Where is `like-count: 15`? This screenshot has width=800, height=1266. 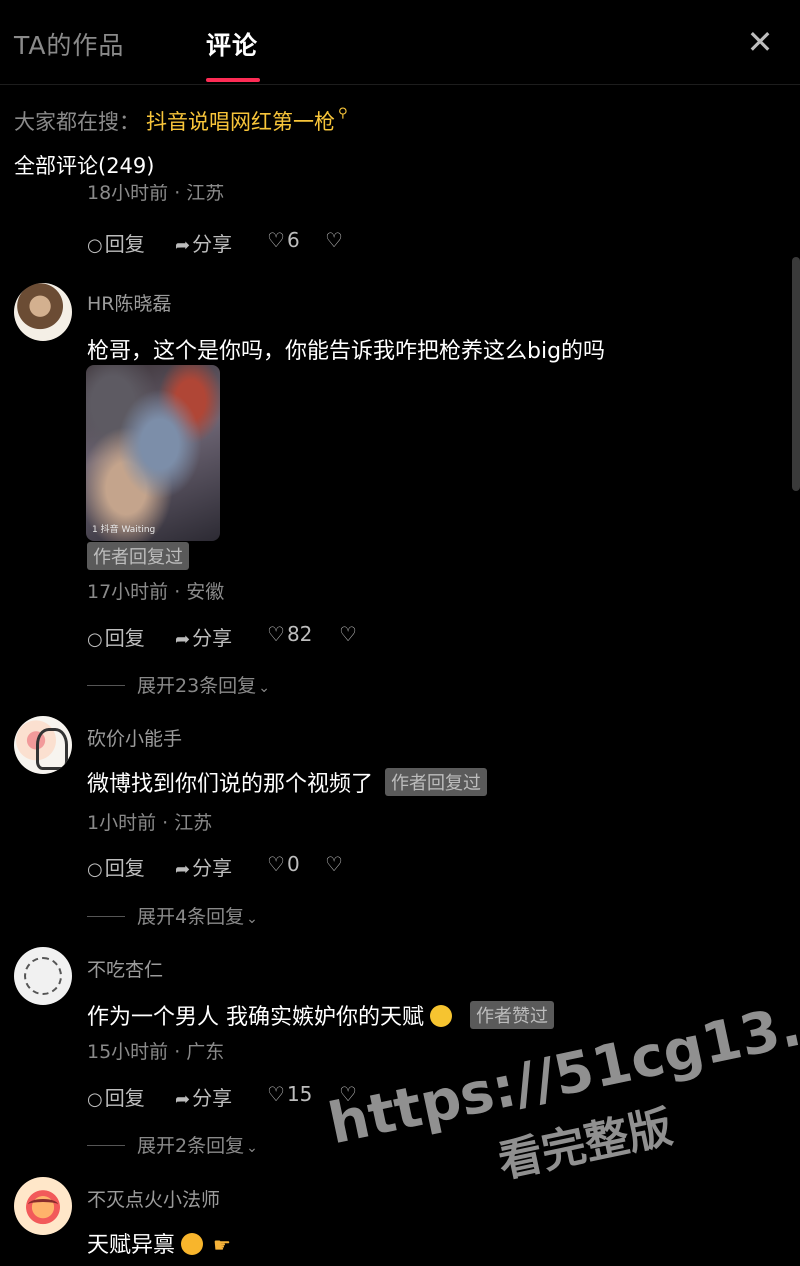 like-count: 15 is located at coordinates (299, 1094).